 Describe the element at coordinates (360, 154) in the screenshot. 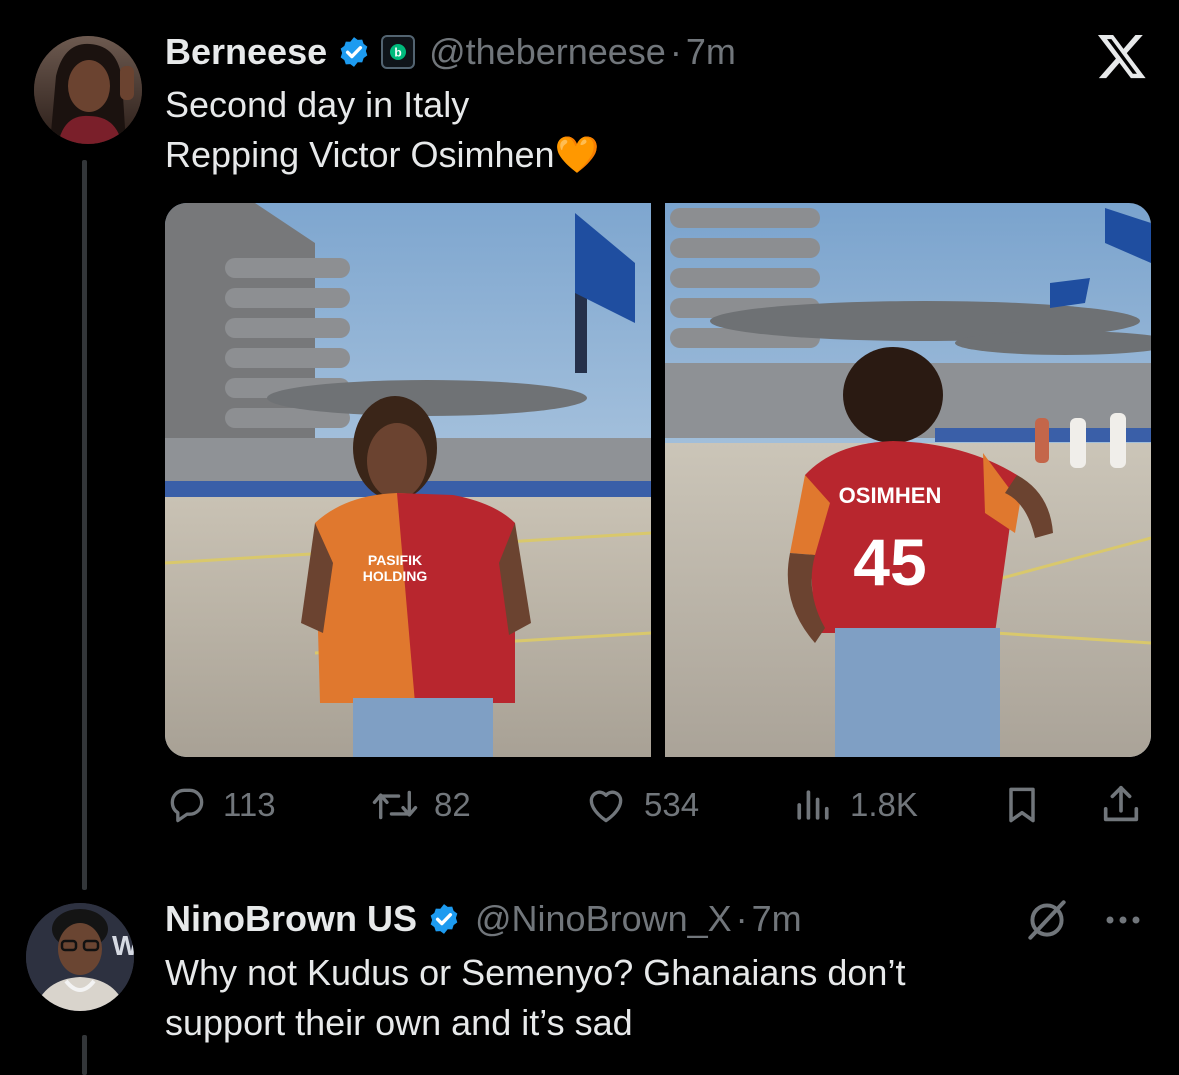

I see `tweet-line-2-text: Repping Victor Osimhen` at that location.